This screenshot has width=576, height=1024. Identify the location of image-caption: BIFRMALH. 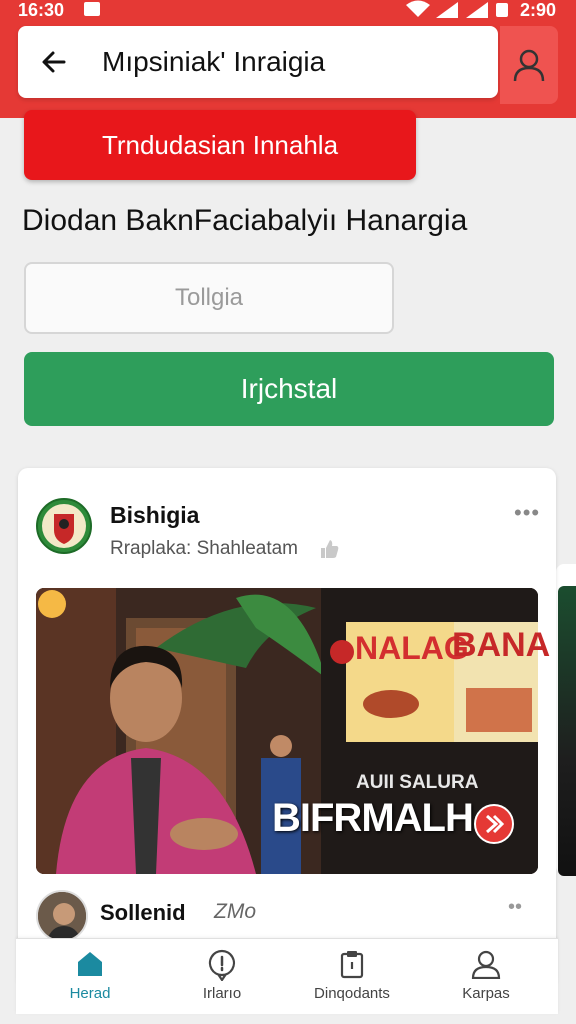
(373, 818).